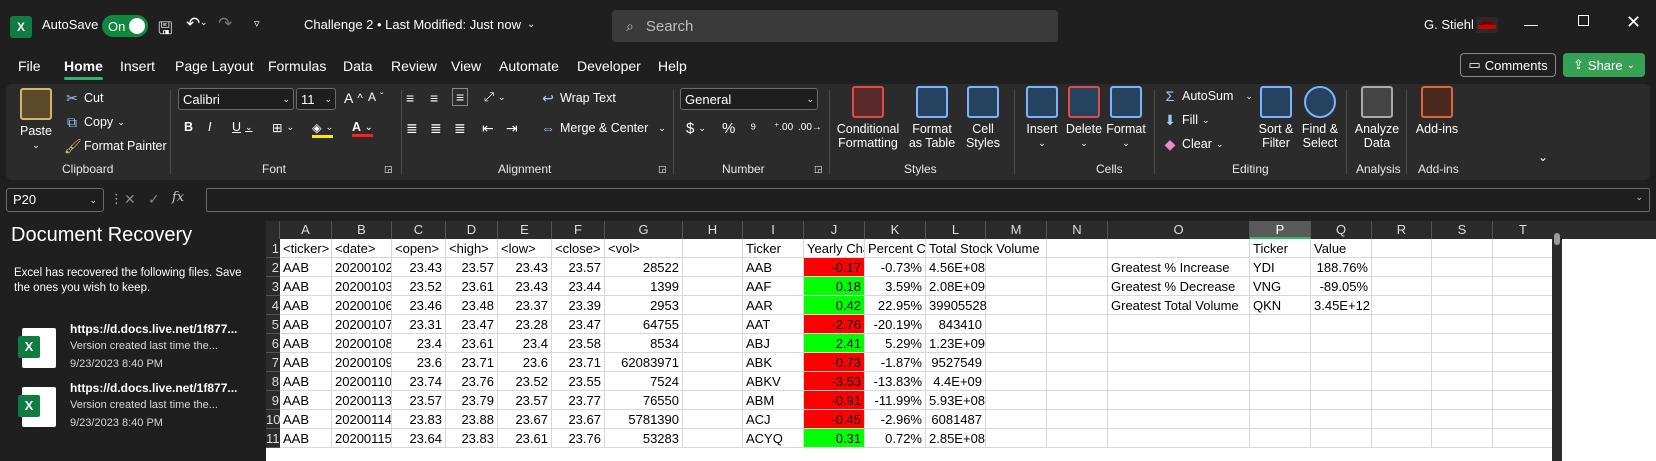 The image size is (1656, 461). Describe the element at coordinates (472, 343) in the screenshot. I see `cell-d6: 23.61` at that location.